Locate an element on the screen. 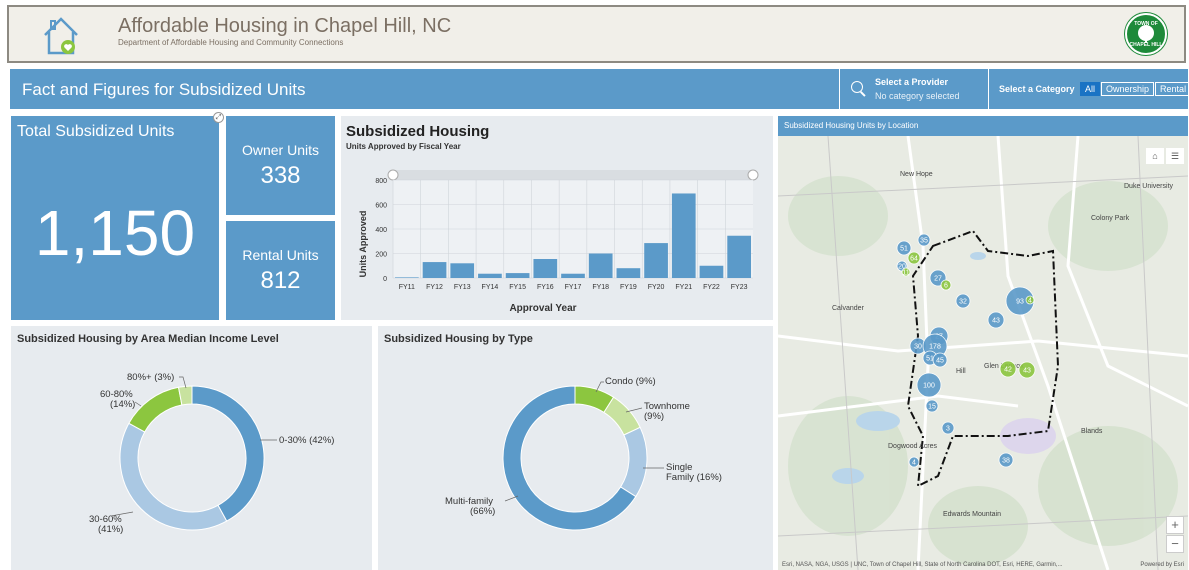  type-label-multi-family-pct: (66%) is located at coordinates (482, 511).